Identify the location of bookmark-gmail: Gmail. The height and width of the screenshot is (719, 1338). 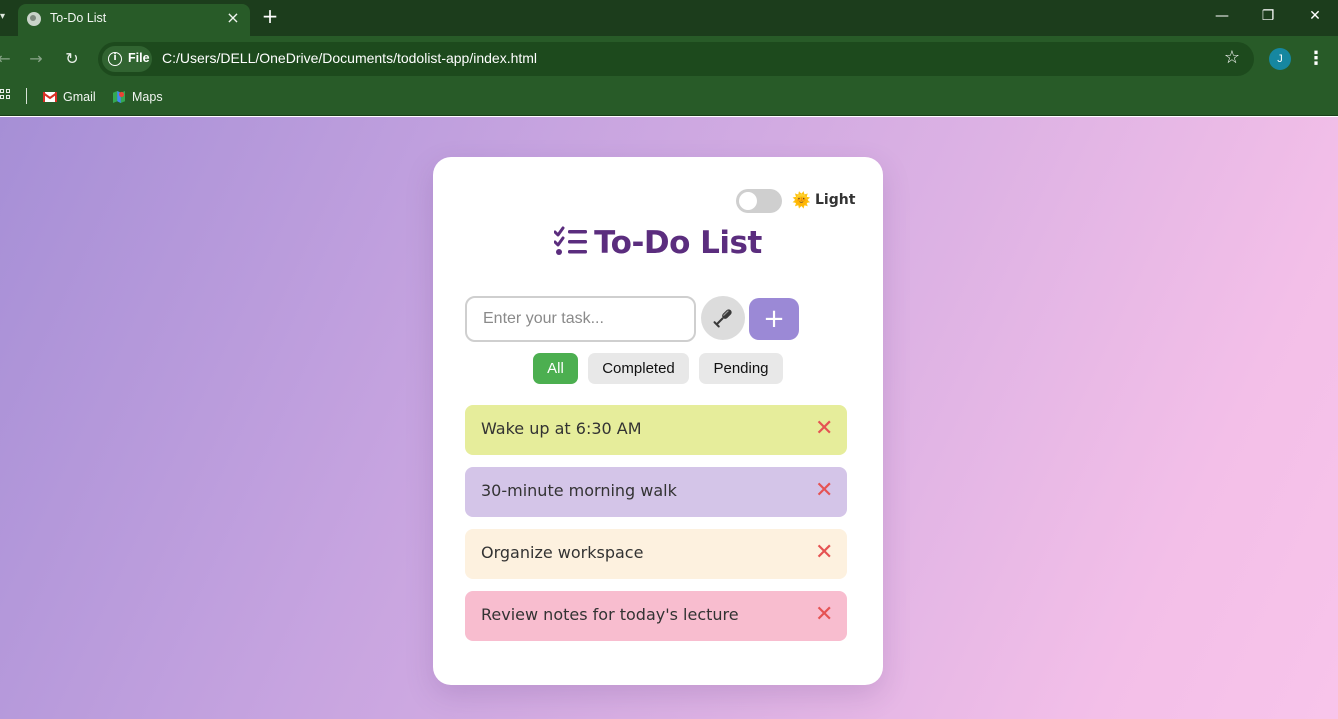
(69, 97).